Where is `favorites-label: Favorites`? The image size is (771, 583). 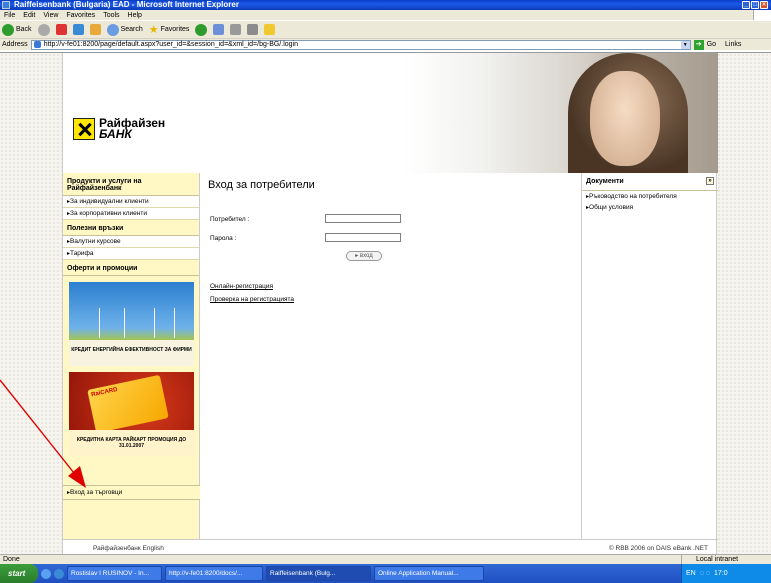 favorites-label: Favorites is located at coordinates (175, 29).